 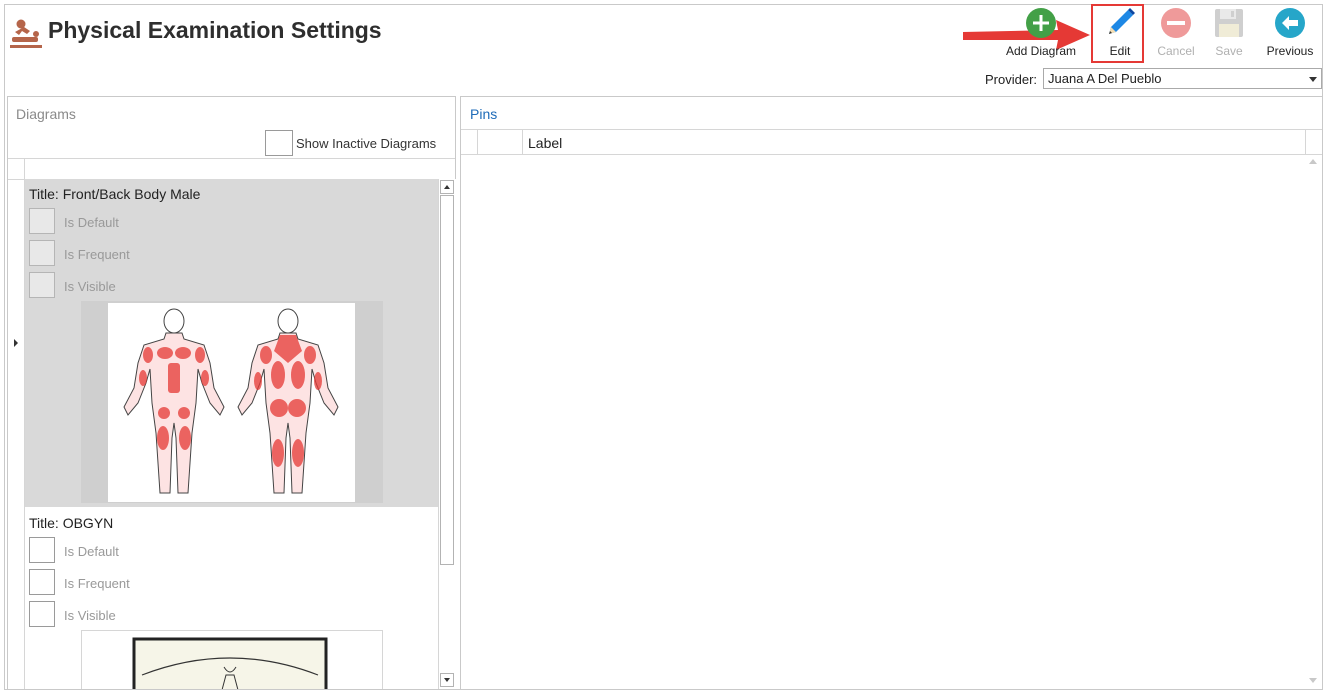 I want to click on pins-grid-header: Label, so click(x=891, y=142).